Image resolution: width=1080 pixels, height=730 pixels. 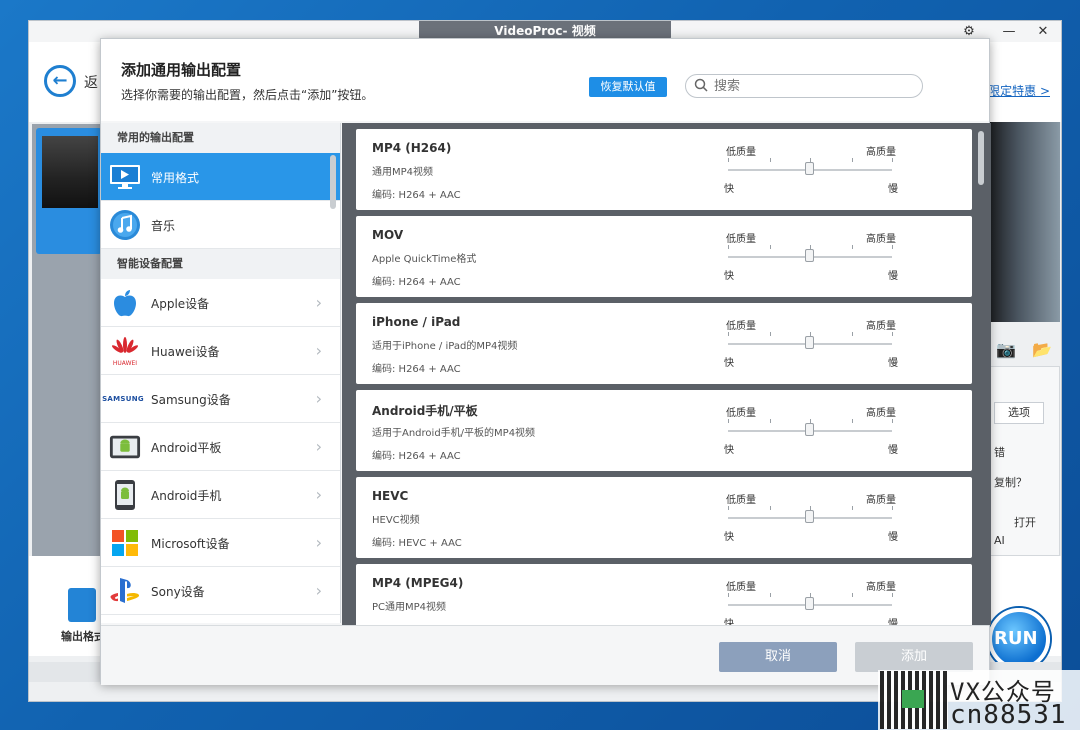 I want to click on ai-label: AI, so click(x=999, y=540).